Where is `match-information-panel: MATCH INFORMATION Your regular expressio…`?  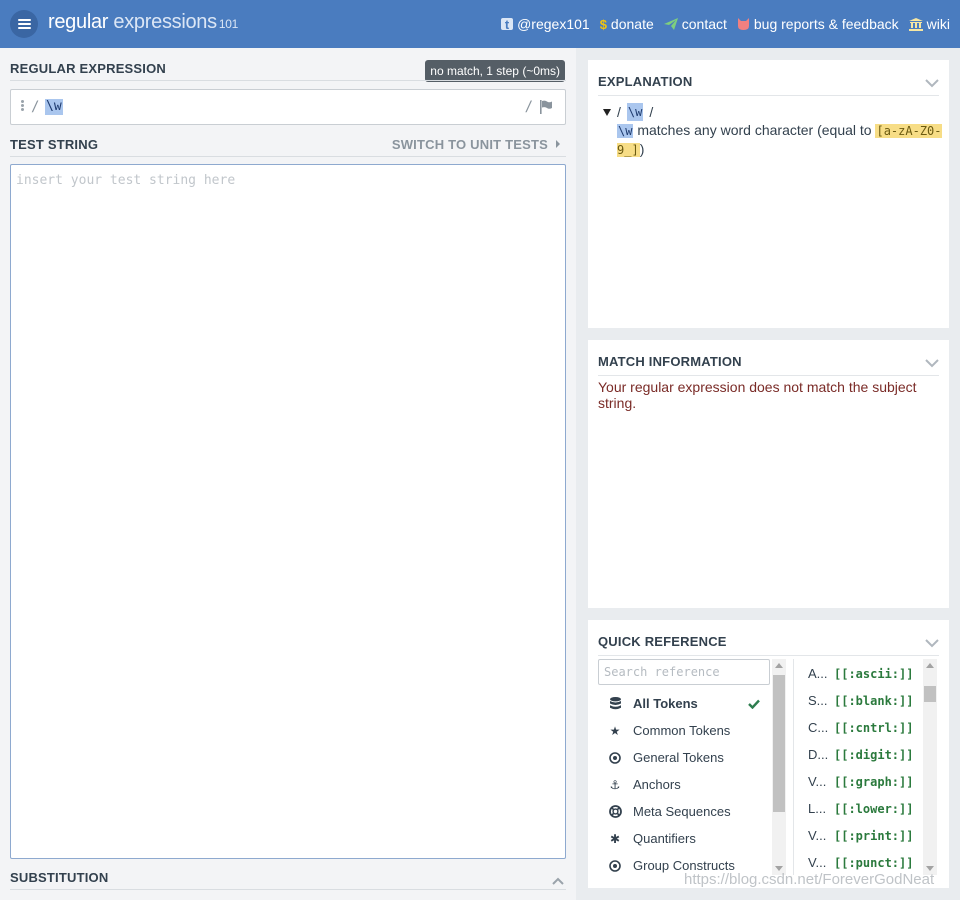 match-information-panel: MATCH INFORMATION Your regular expressio… is located at coordinates (768, 474).